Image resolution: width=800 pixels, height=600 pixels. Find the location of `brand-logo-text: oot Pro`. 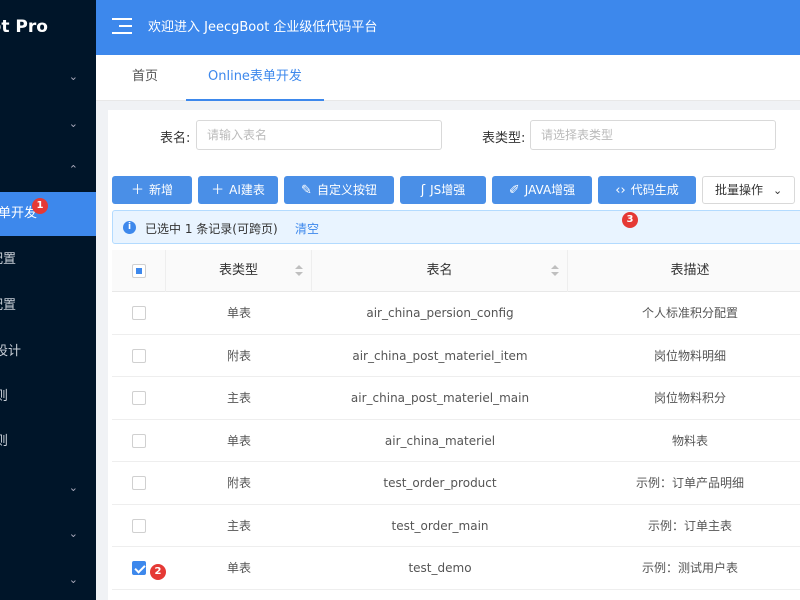

brand-logo-text: oot Pro is located at coordinates (24, 27).